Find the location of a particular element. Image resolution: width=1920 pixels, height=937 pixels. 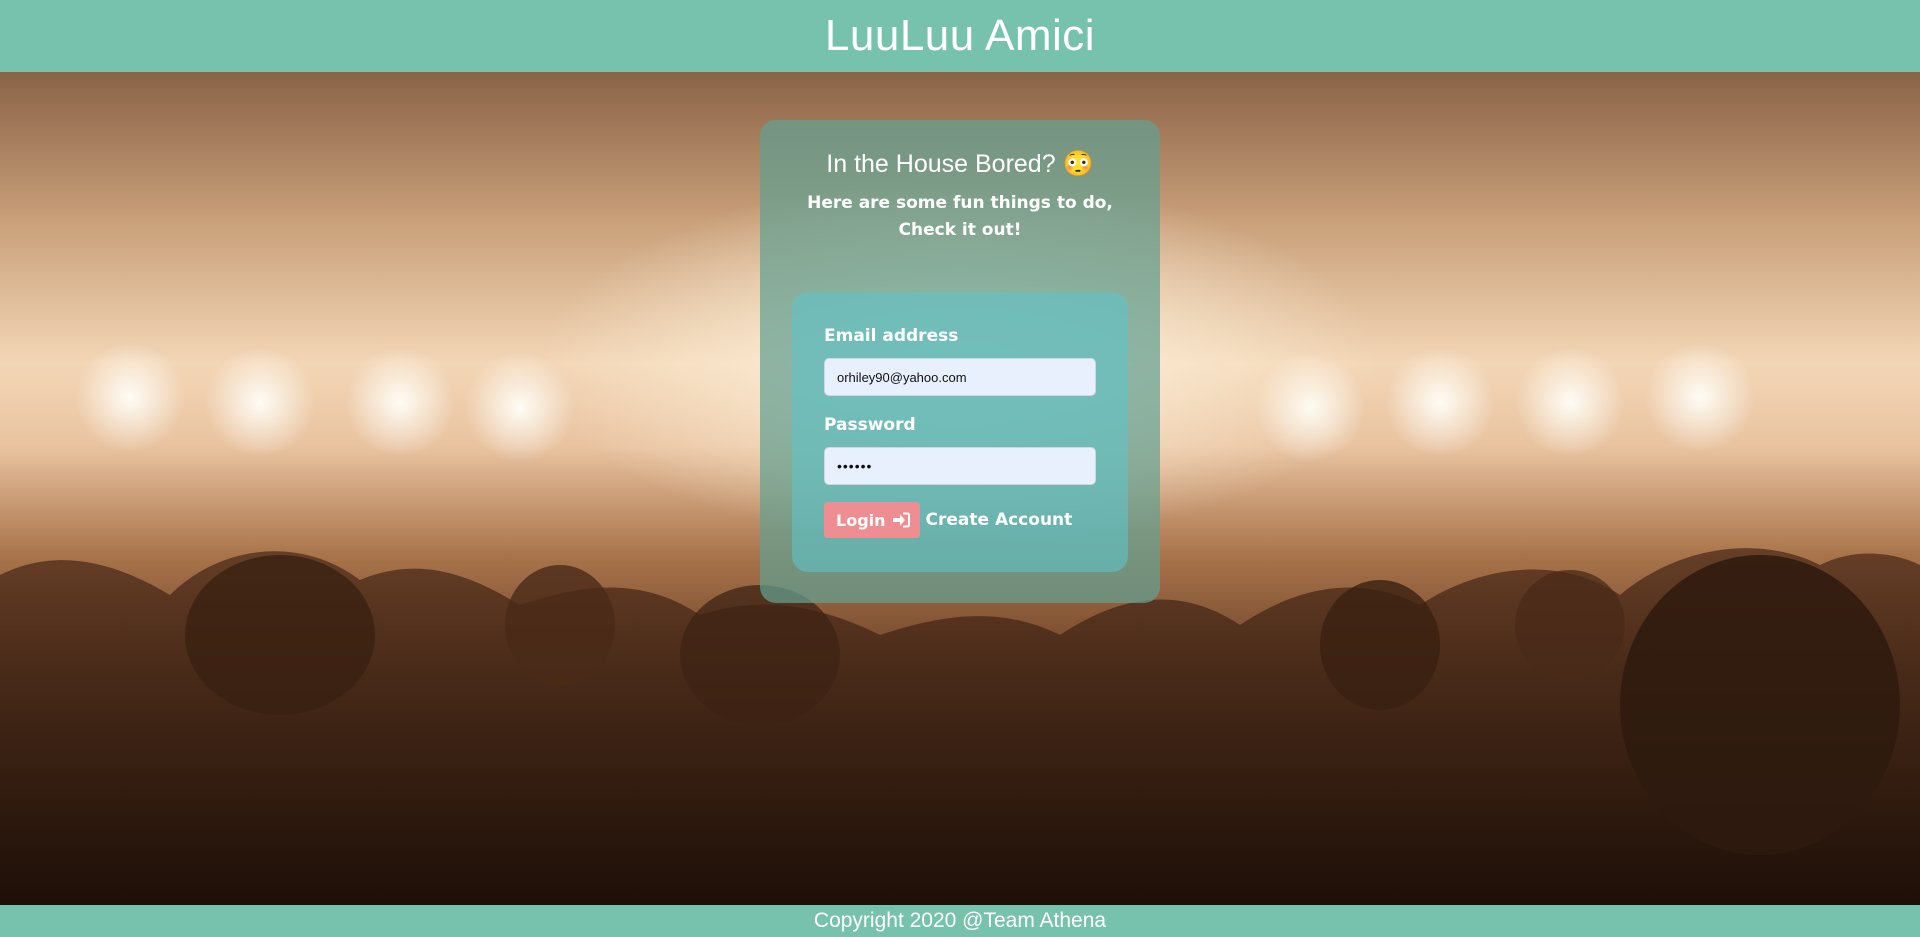

login-button: Login is located at coordinates (872, 520).